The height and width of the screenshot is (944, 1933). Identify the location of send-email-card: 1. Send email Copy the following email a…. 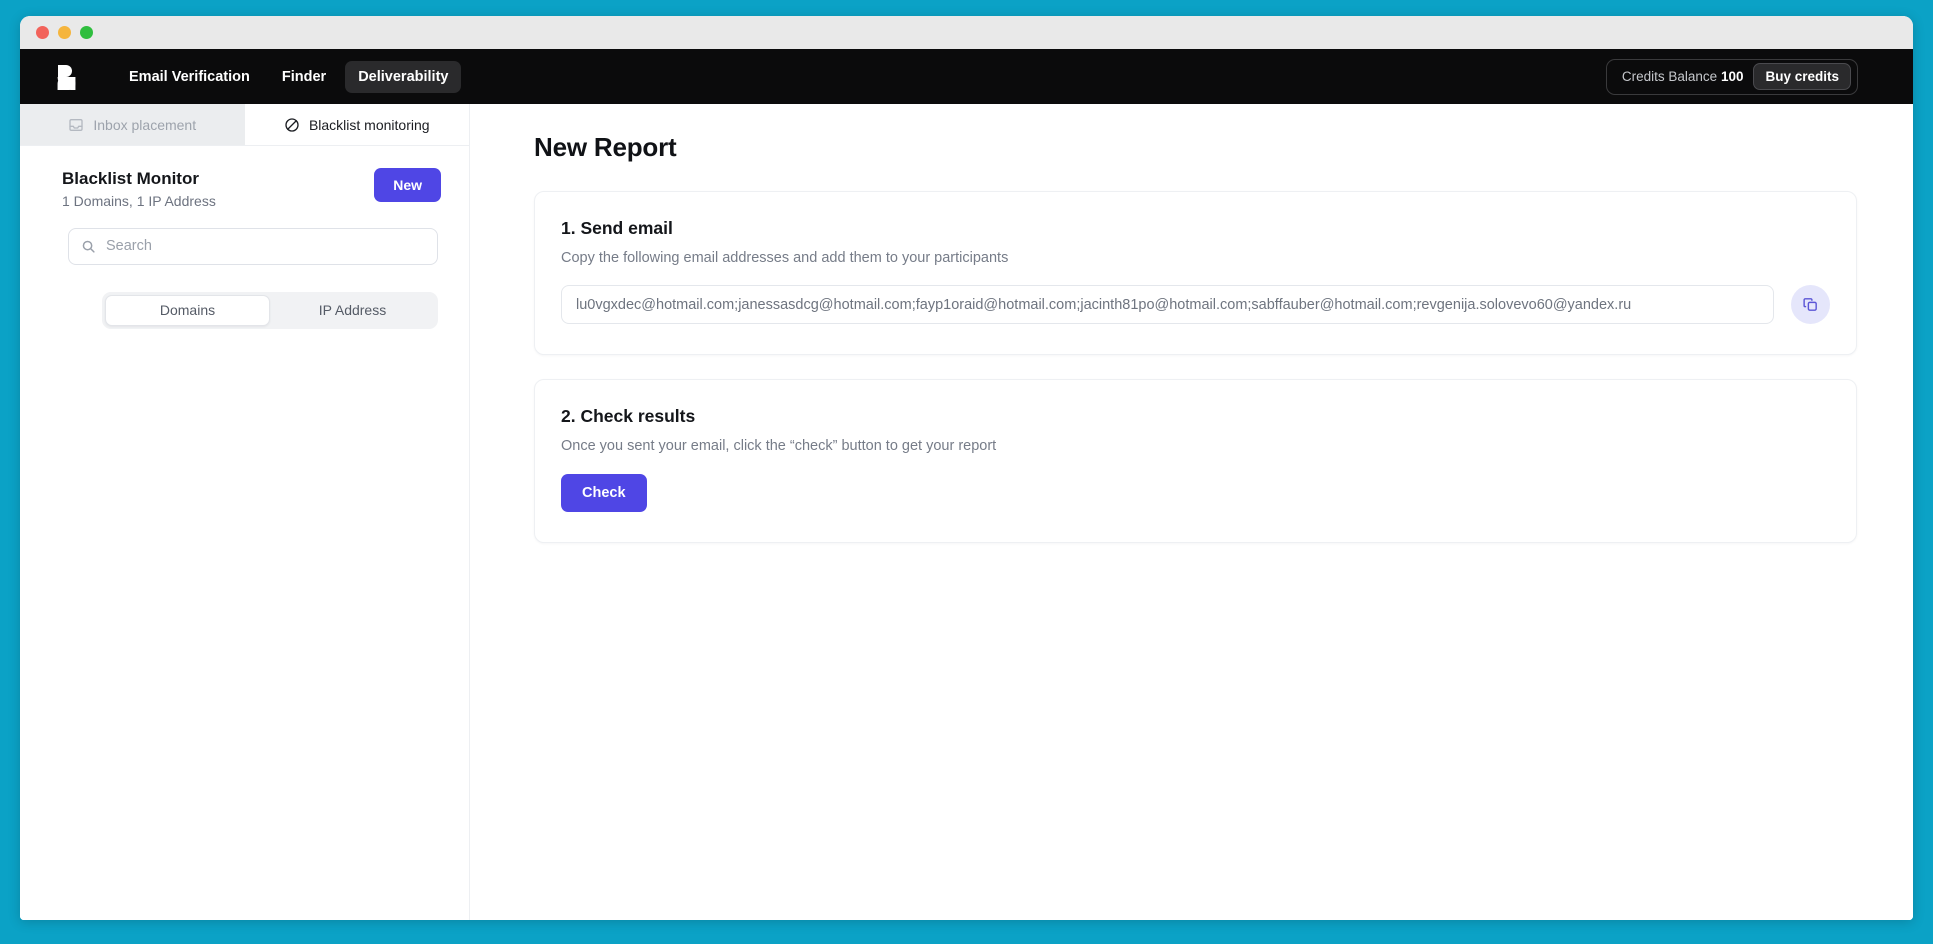
(1195, 273).